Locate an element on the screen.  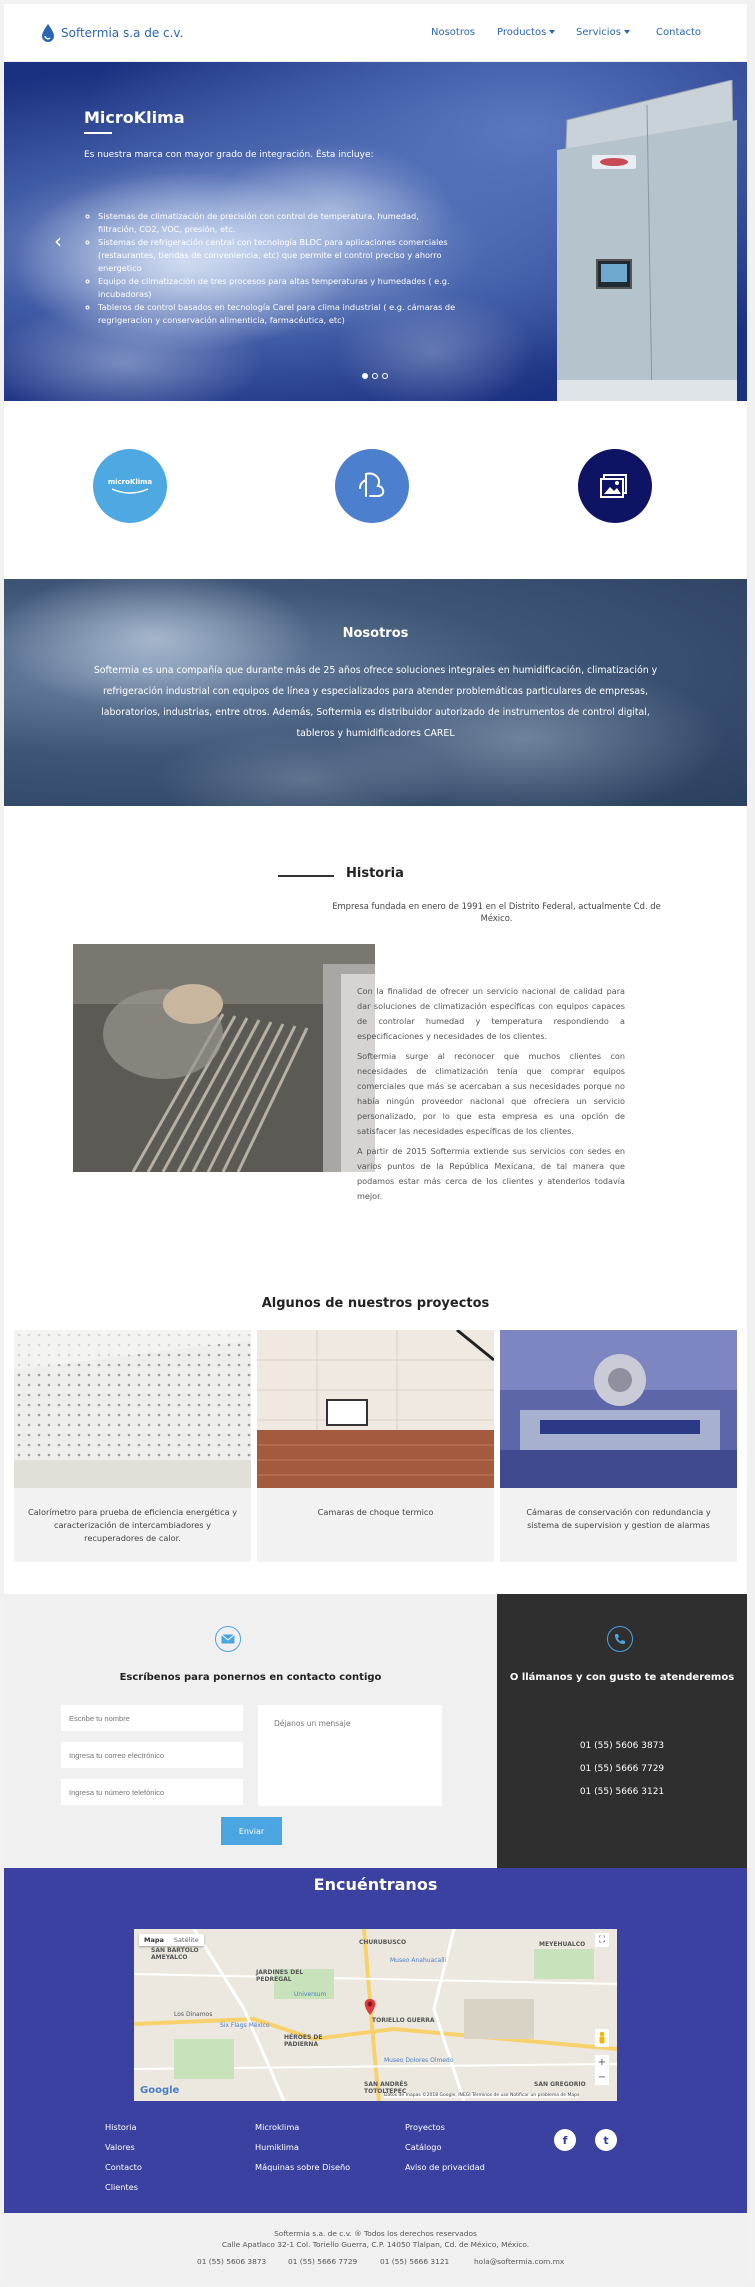
humiklima-brand-circle is located at coordinates (372, 486).